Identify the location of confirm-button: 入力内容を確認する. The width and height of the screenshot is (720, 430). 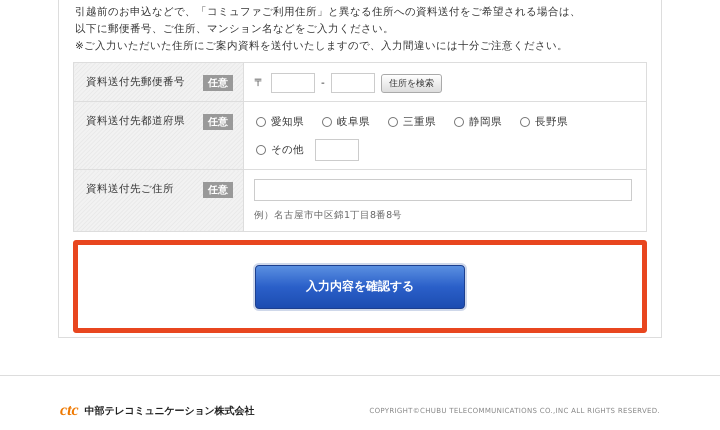
(360, 286).